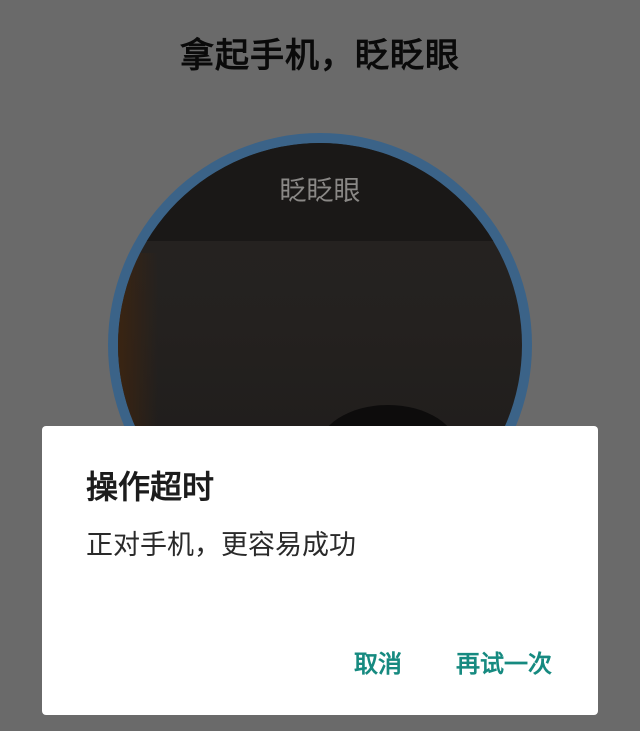  I want to click on cancel-button: 取消, so click(378, 661).